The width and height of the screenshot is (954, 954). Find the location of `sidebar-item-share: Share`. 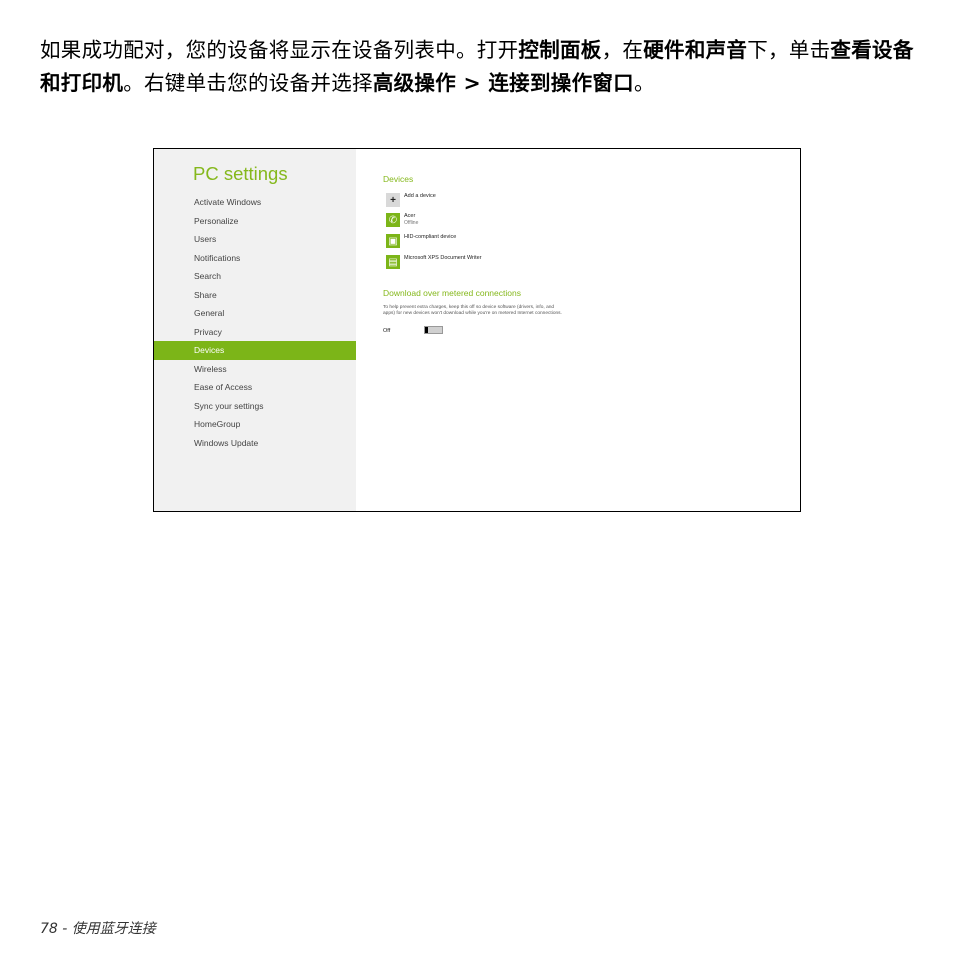

sidebar-item-share: Share is located at coordinates (255, 295).